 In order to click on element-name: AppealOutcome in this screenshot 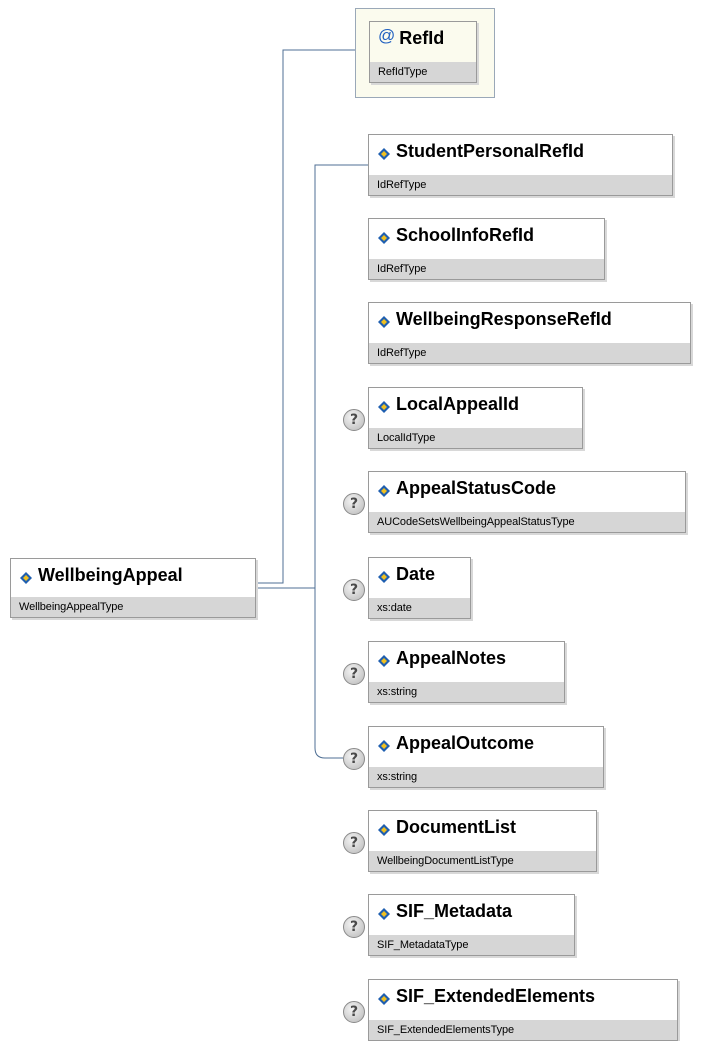, I will do `click(465, 743)`.